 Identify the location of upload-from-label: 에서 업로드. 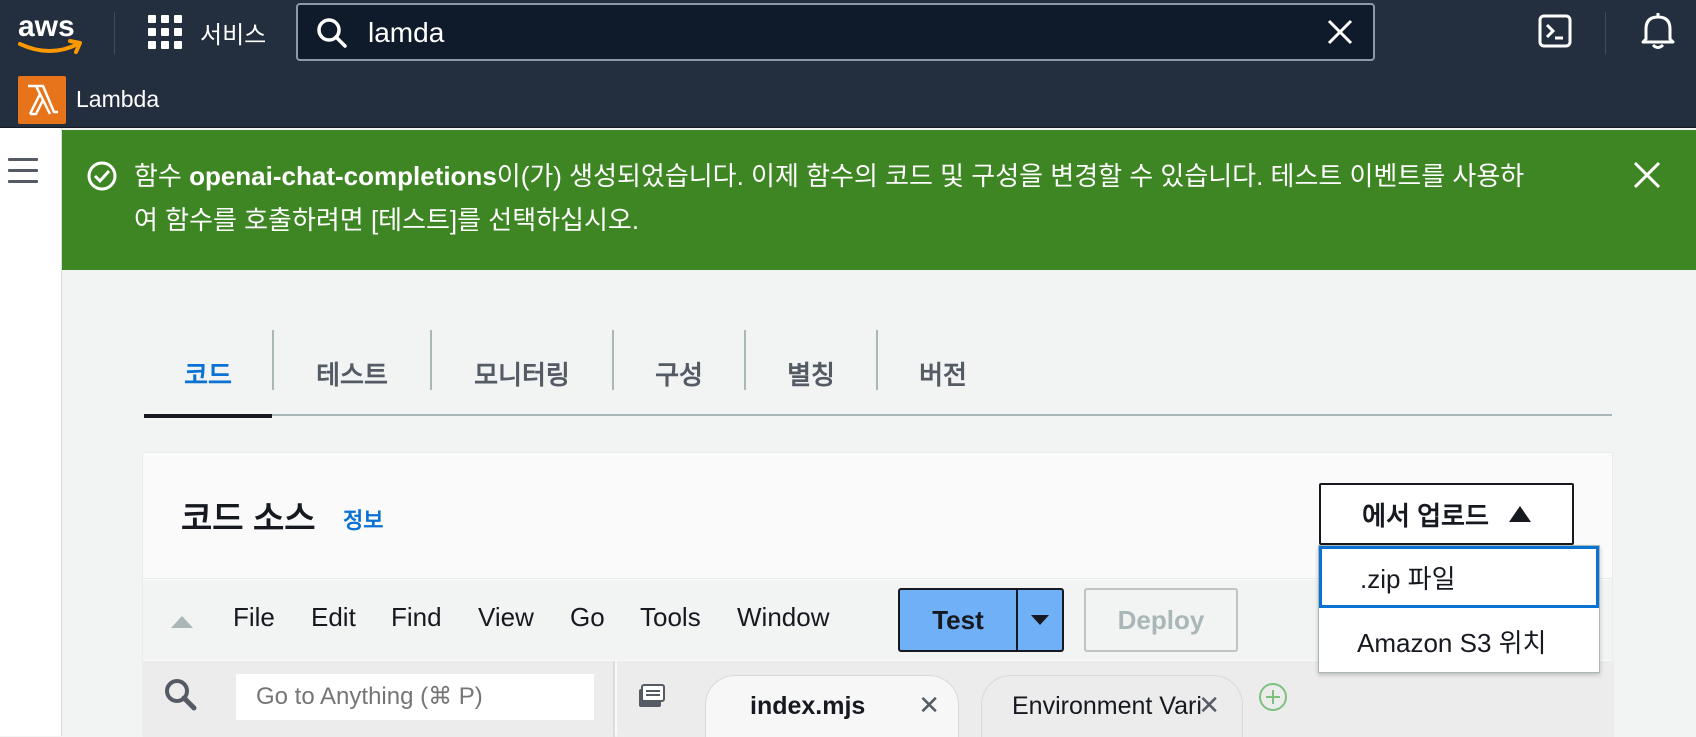
(1425, 515).